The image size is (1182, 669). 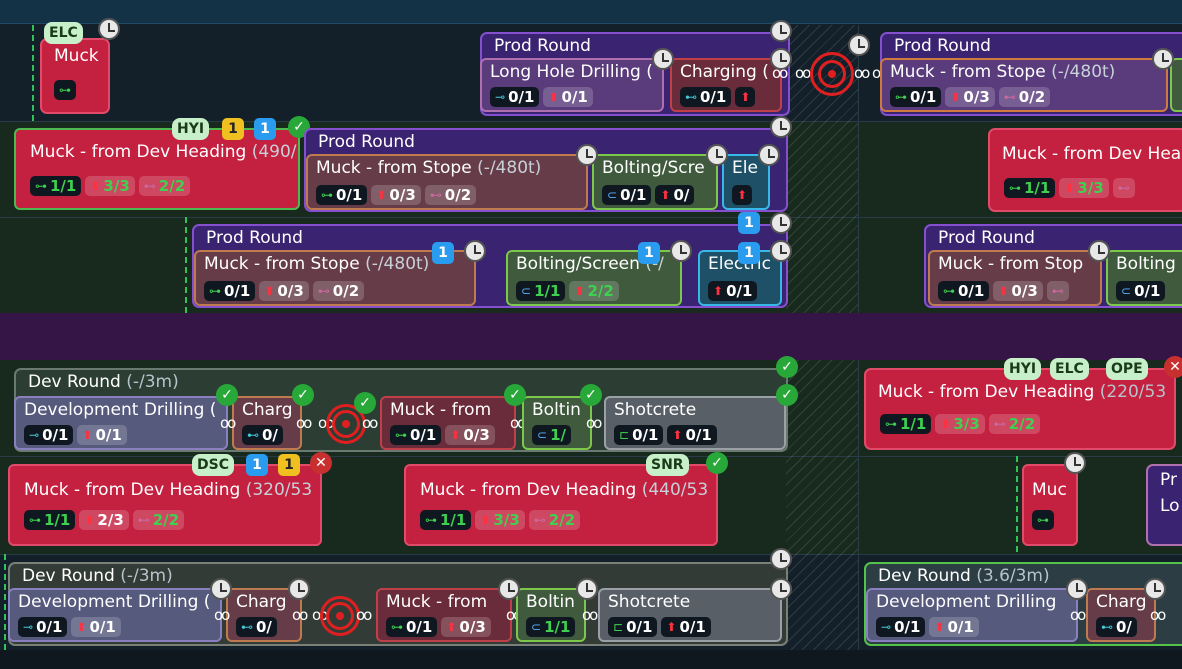 What do you see at coordinates (412, 627) in the screenshot?
I see `loader-chip: ⊶ 0/1` at bounding box center [412, 627].